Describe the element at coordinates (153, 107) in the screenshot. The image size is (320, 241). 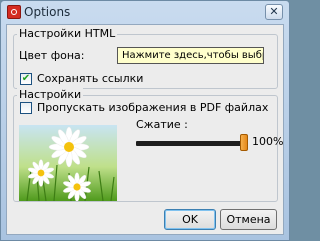
I see `skip-images-label: Пропускать изображения в PDF файлах` at that location.